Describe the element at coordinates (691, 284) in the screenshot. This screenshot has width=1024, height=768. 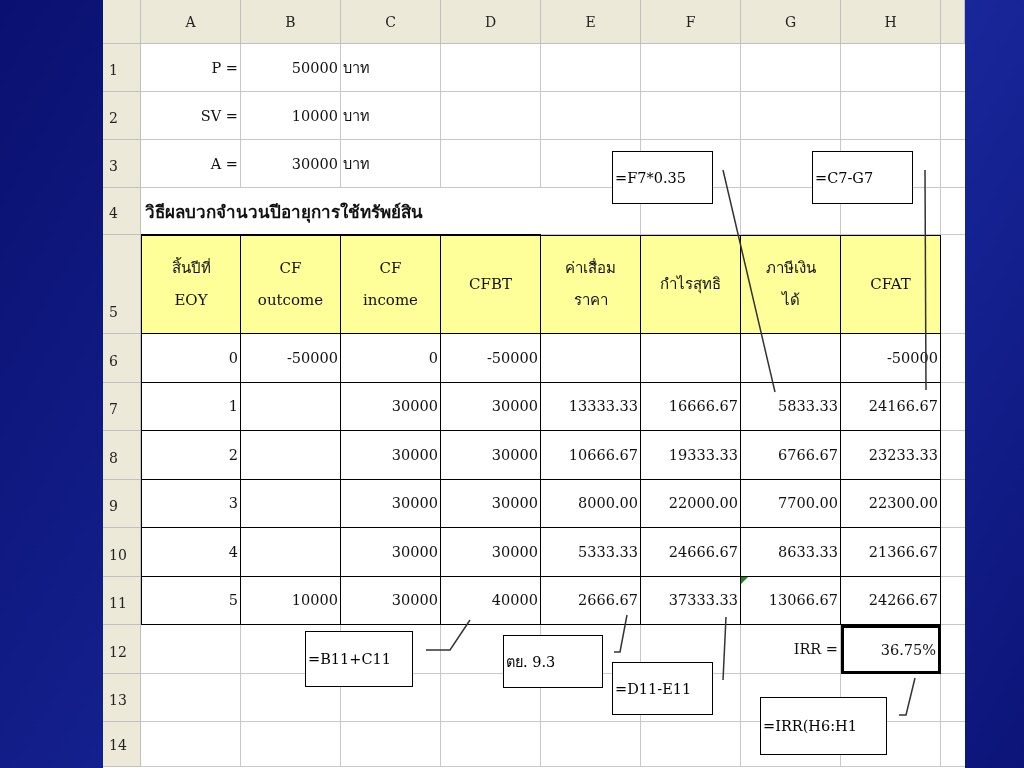
I see `header-cell: กำไรสุทธิ` at that location.